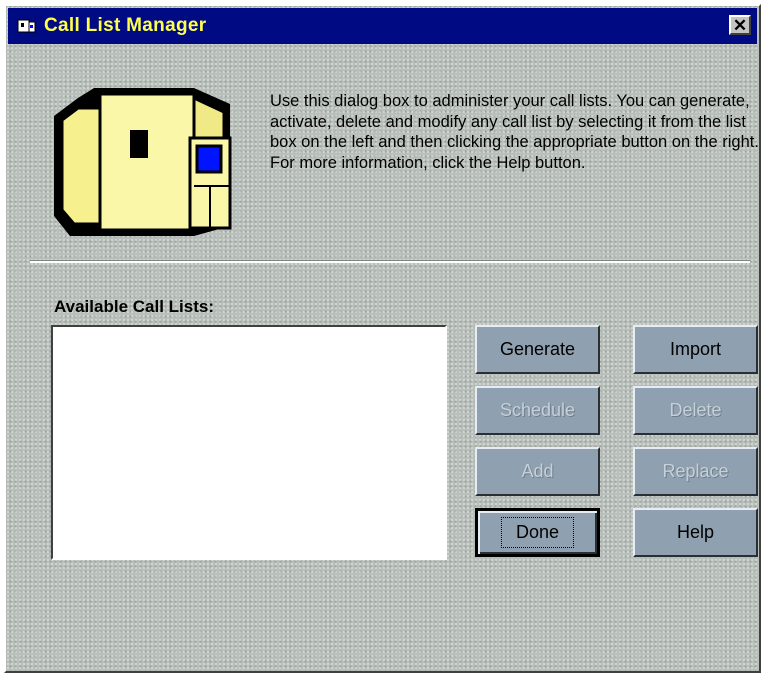 This screenshot has height=681, width=769. What do you see at coordinates (382, 26) in the screenshot?
I see `title-bar: Call List Manager ✕` at bounding box center [382, 26].